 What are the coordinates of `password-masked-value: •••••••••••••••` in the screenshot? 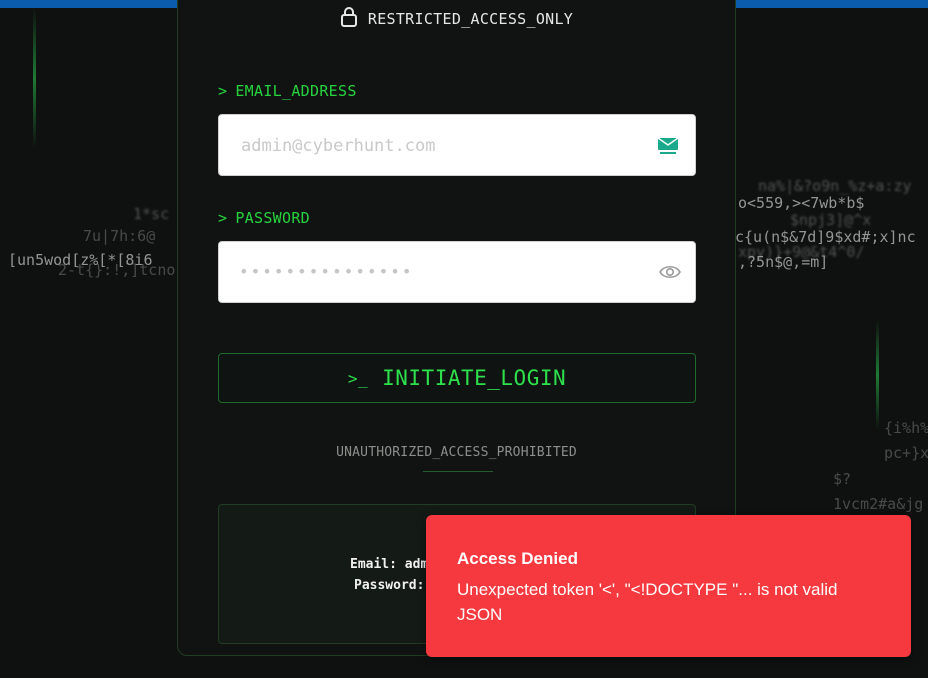 It's located at (326, 271).